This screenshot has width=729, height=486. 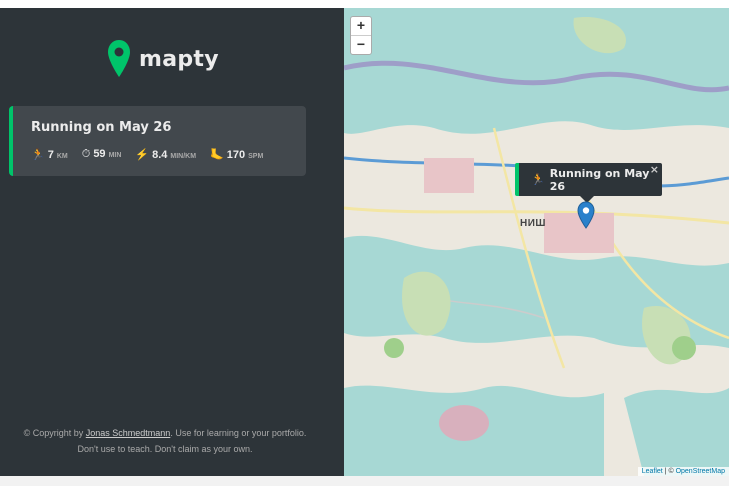 I want to click on bottom-bar, so click(x=364, y=481).